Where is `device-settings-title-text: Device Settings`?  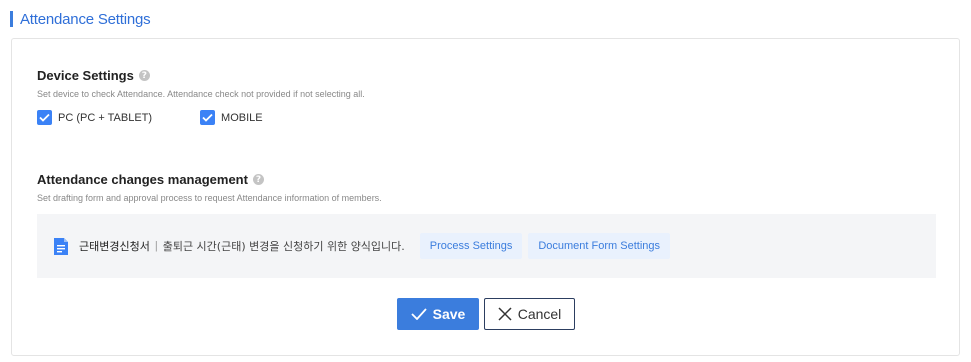
device-settings-title-text: Device Settings is located at coordinates (85, 75).